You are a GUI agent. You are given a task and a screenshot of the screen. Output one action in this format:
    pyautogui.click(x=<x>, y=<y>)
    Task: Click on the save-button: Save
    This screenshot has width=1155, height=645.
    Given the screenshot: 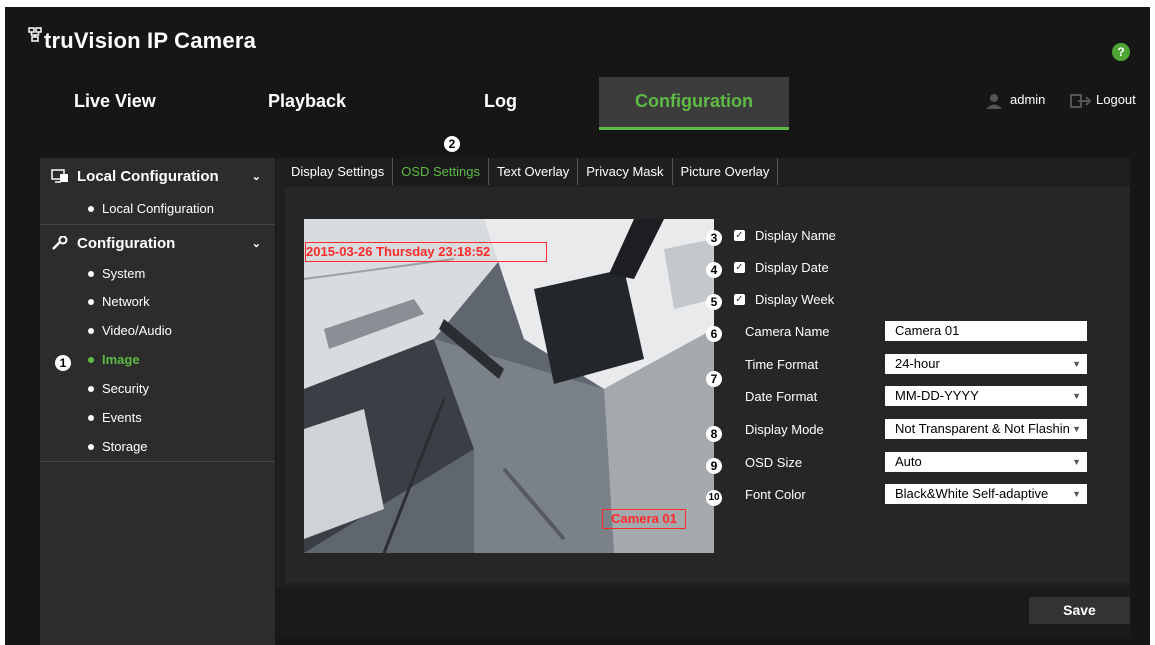 What is the action you would take?
    pyautogui.click(x=1079, y=610)
    